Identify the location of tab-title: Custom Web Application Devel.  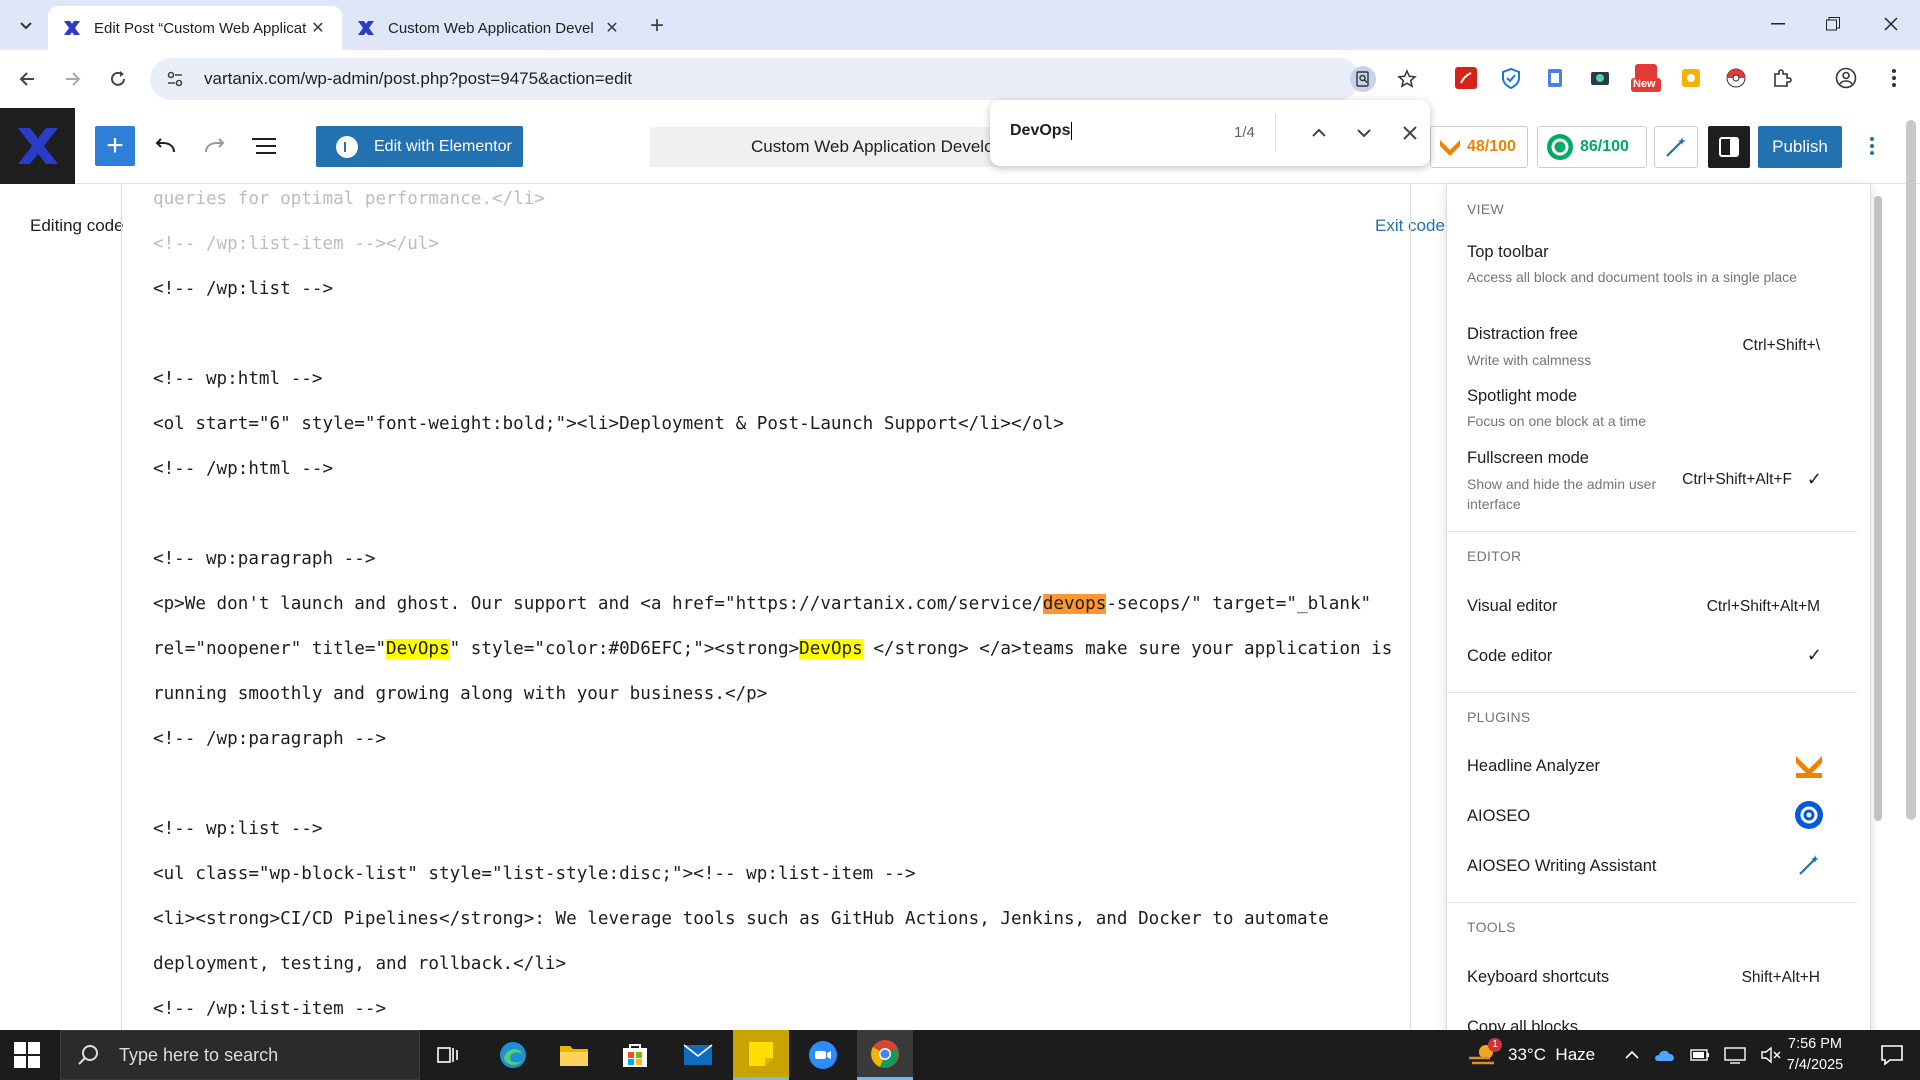
(491, 28).